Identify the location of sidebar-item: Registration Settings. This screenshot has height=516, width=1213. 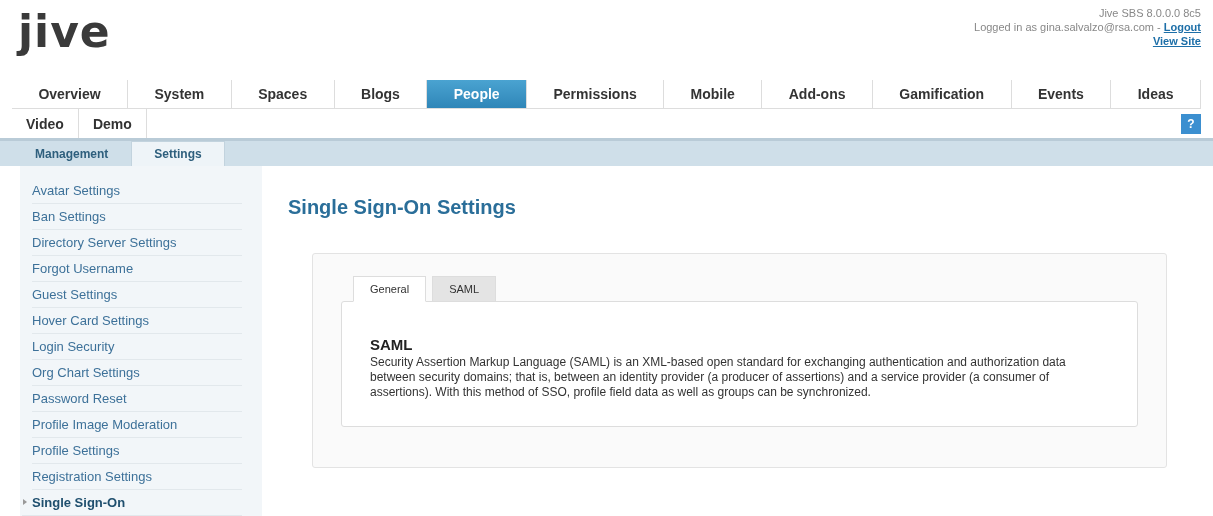
(137, 477).